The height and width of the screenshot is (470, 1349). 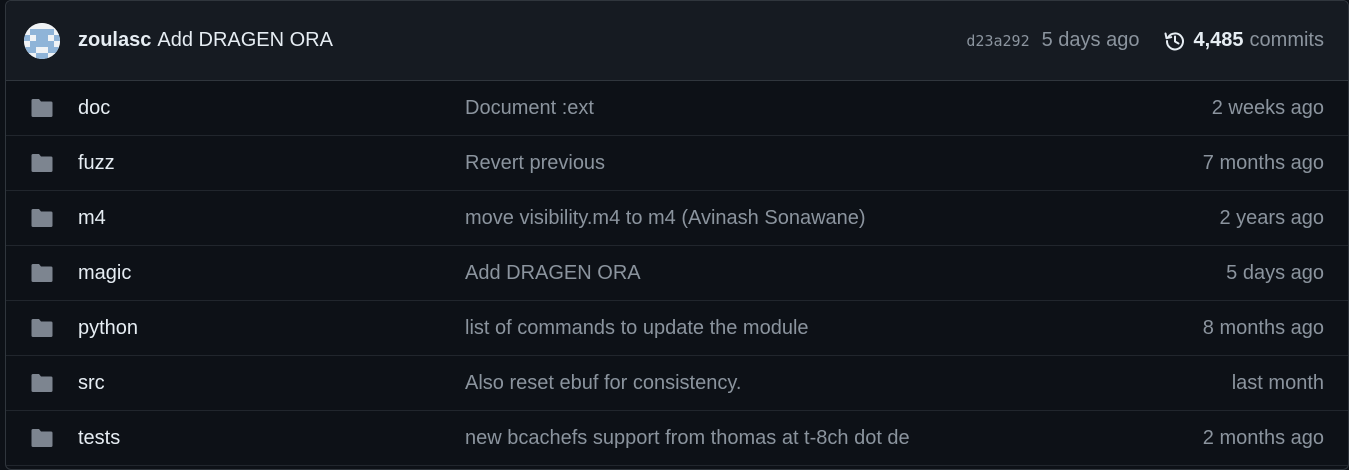 What do you see at coordinates (677, 108) in the screenshot?
I see `file-row: doc Document :ext 2 weeks ago` at bounding box center [677, 108].